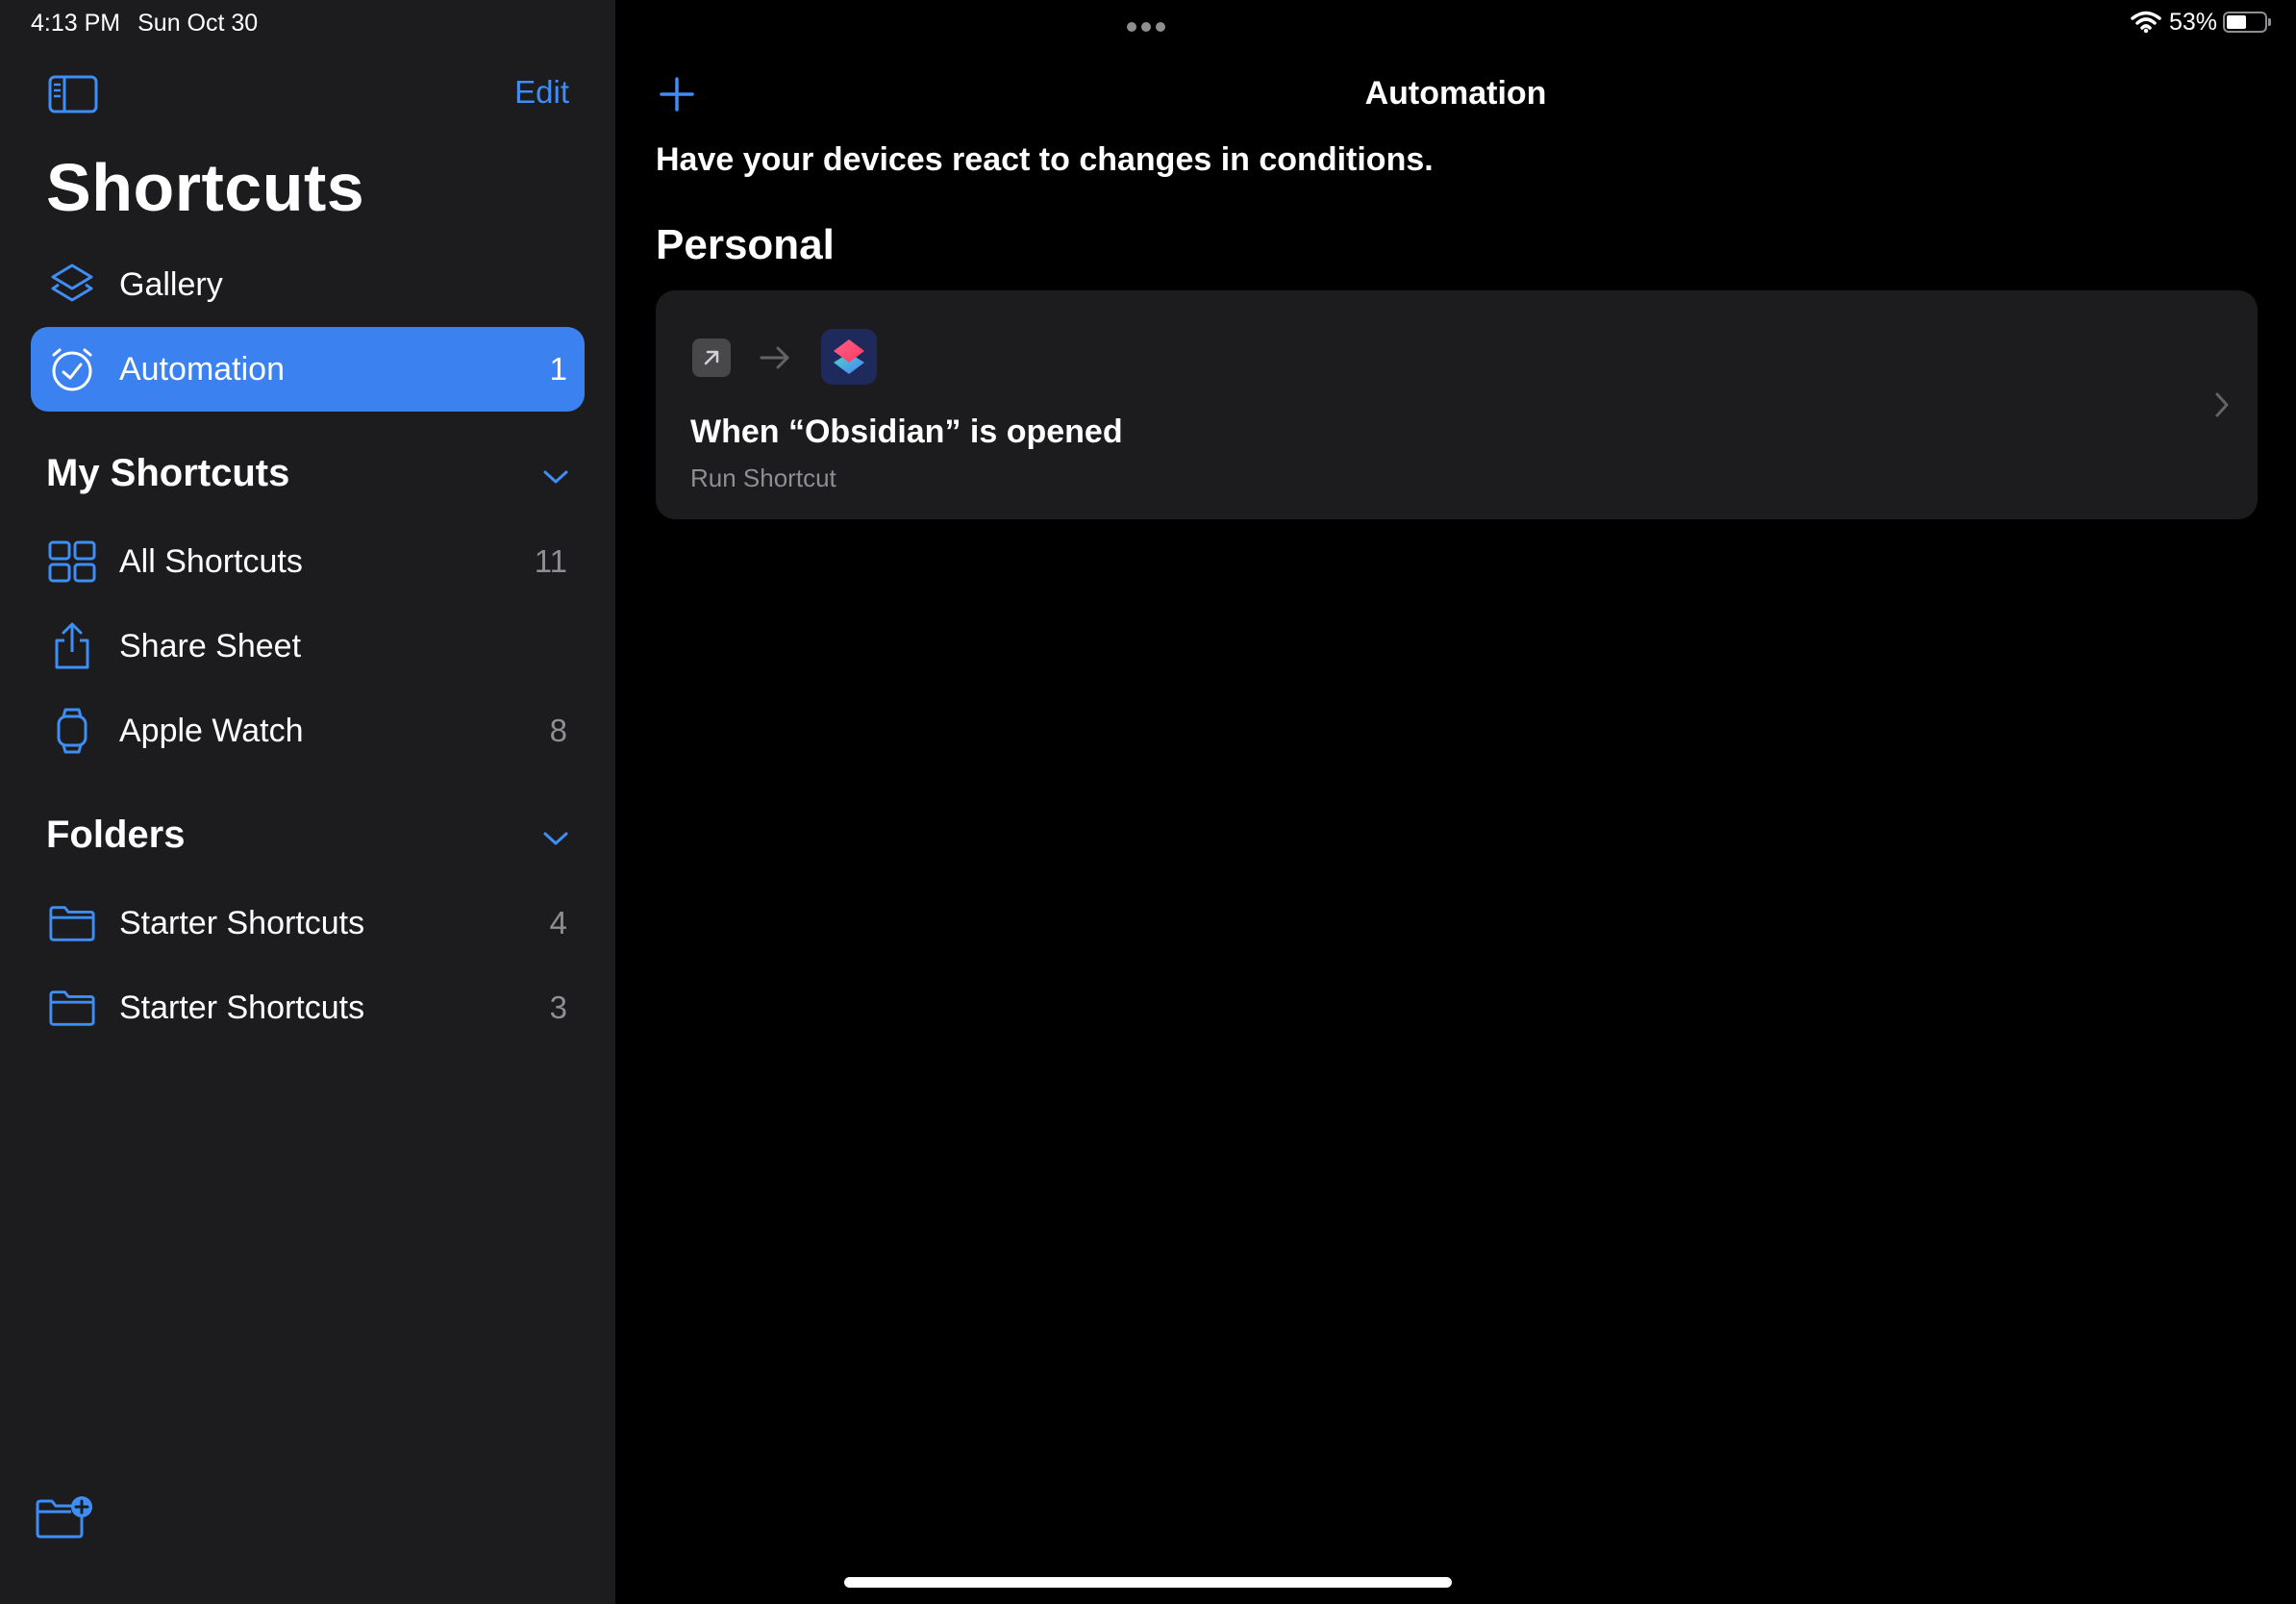 The height and width of the screenshot is (1604, 2296). What do you see at coordinates (849, 357) in the screenshot?
I see `shortcuts-app-icon` at bounding box center [849, 357].